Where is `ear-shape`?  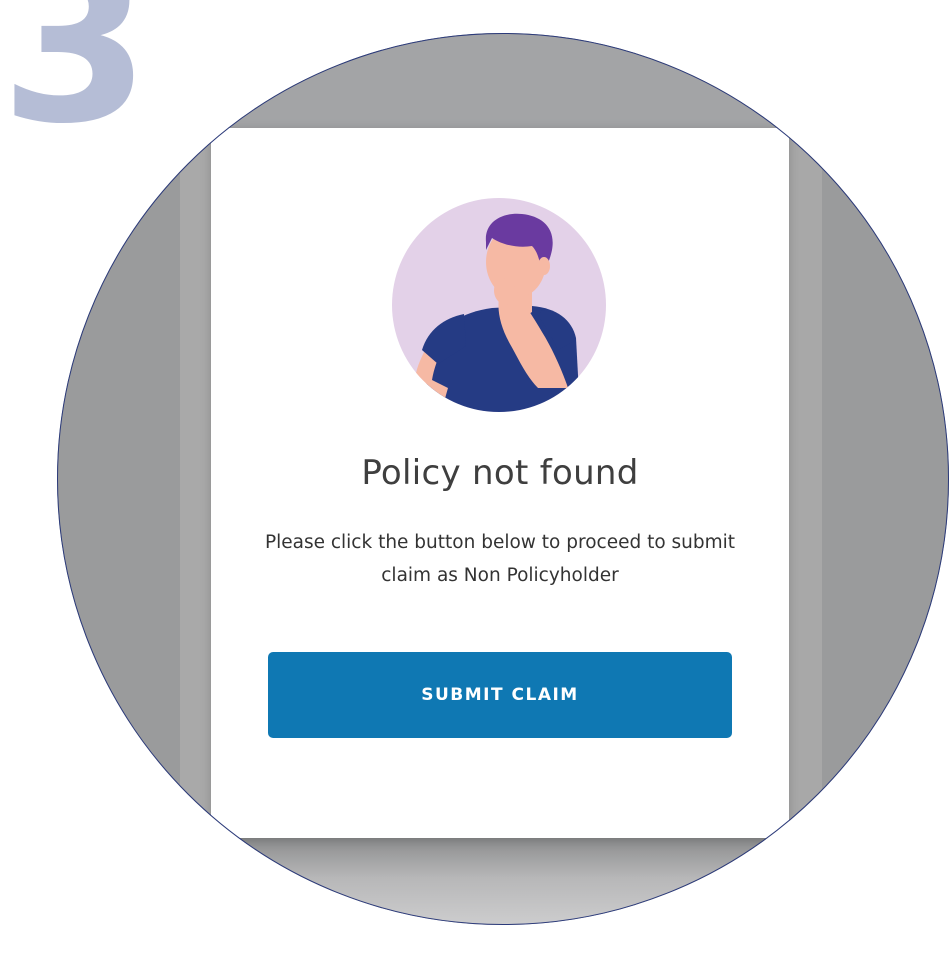 ear-shape is located at coordinates (544, 266).